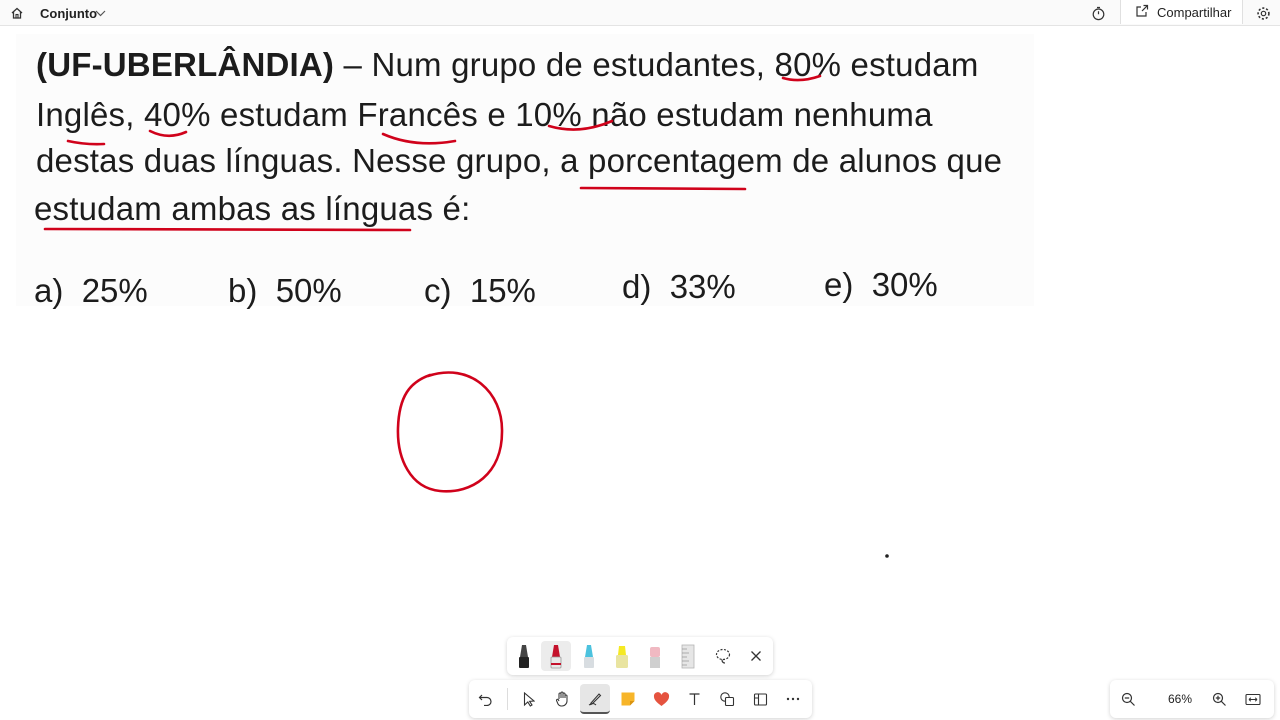 This screenshot has width=1280, height=720. I want to click on option-value: 15%, so click(502, 290).